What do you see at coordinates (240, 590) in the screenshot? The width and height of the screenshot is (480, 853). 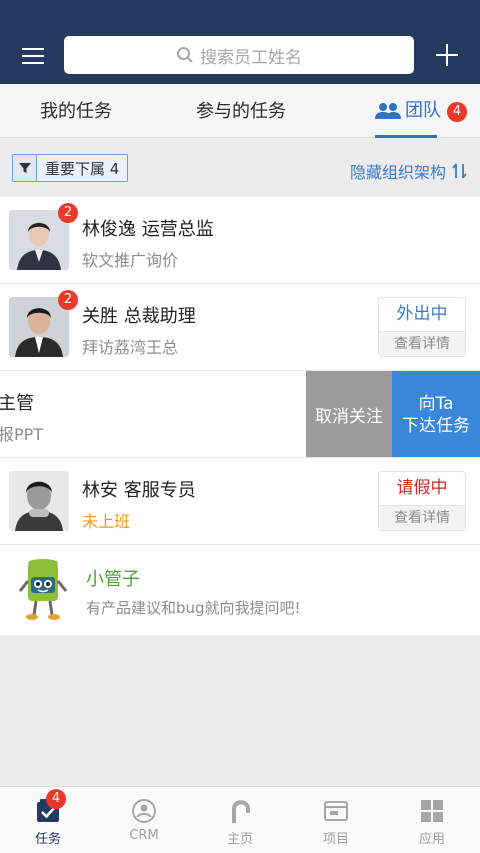 I see `list-item: 小管子 有产品建议和bug就向我提问吧!` at bounding box center [240, 590].